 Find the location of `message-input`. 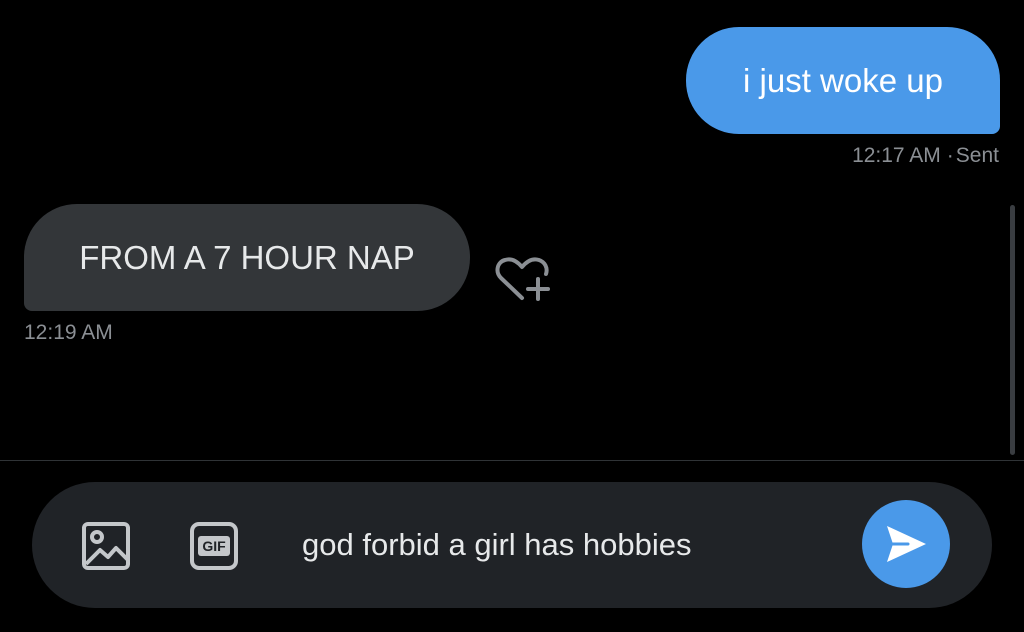

message-input is located at coordinates (572, 545).